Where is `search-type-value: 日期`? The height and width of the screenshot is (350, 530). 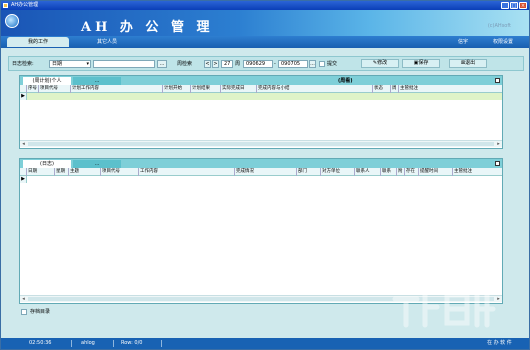 search-type-value: 日期 is located at coordinates (57, 64).